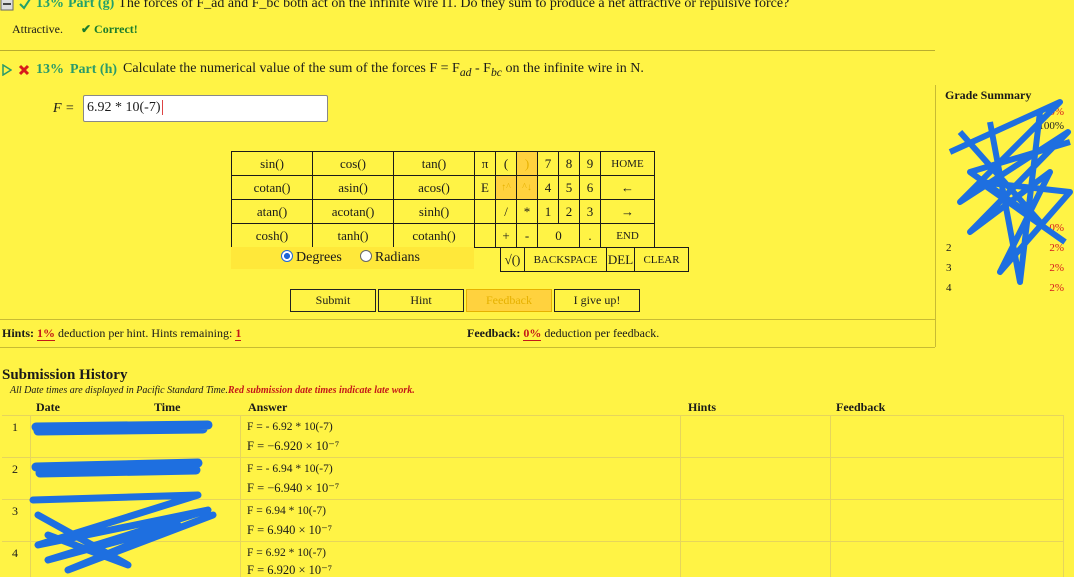 The height and width of the screenshot is (577, 1074). What do you see at coordinates (532, 333) in the screenshot?
I see `feedback-pct: 0%` at bounding box center [532, 333].